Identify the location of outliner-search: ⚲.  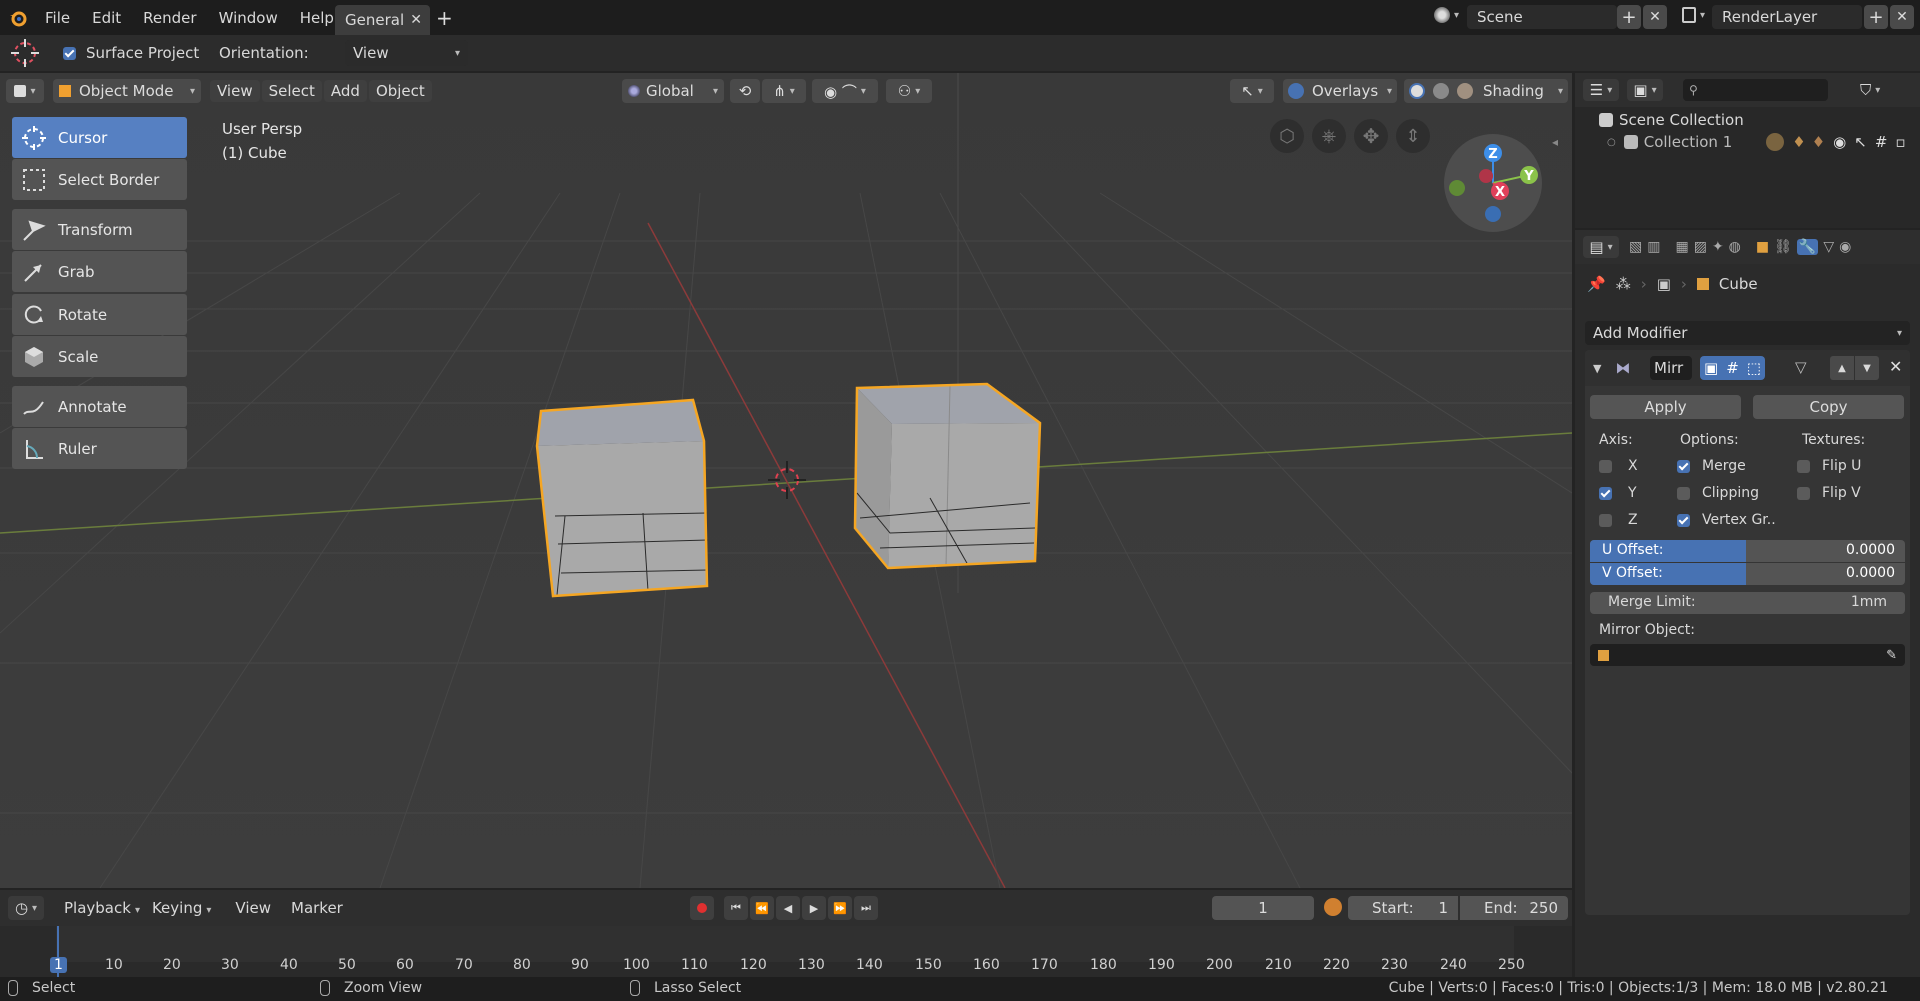
(1755, 90).